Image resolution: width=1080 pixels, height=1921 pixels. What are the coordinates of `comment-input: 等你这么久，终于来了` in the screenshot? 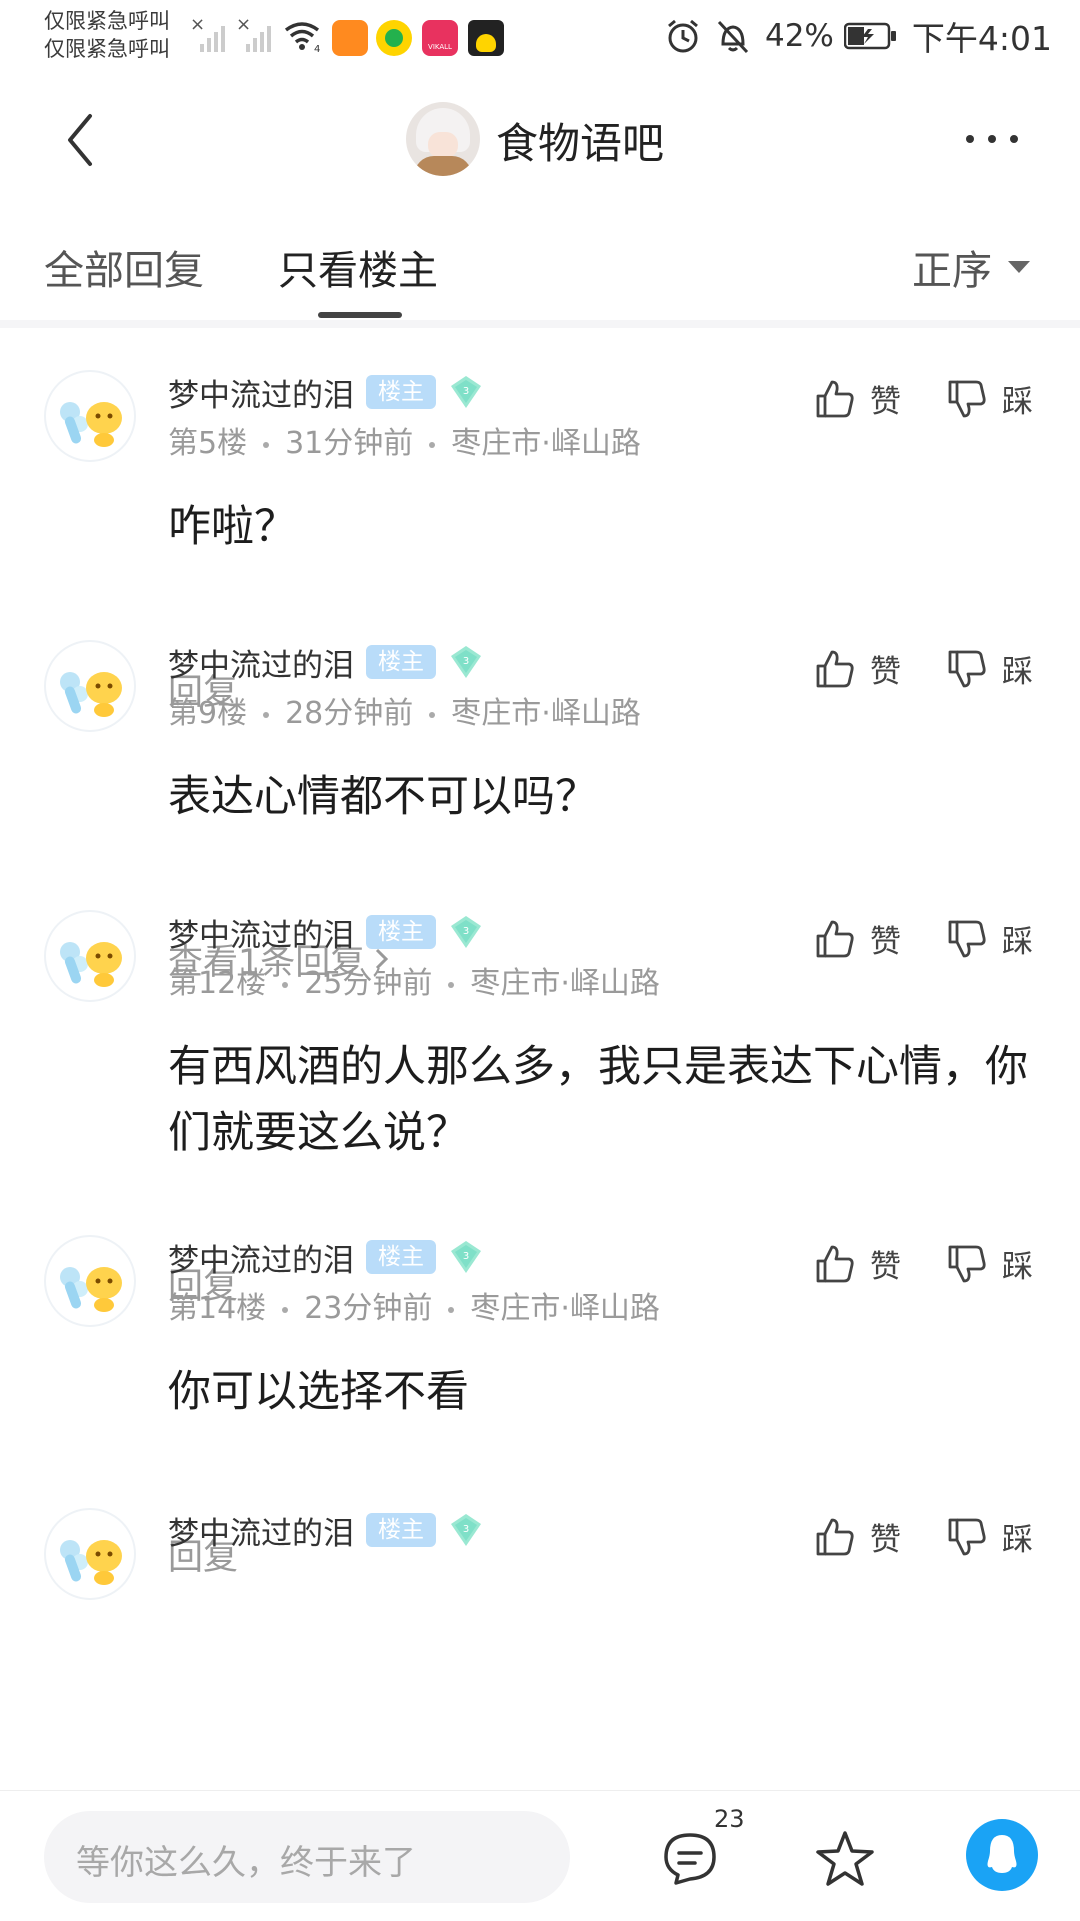 It's located at (307, 1857).